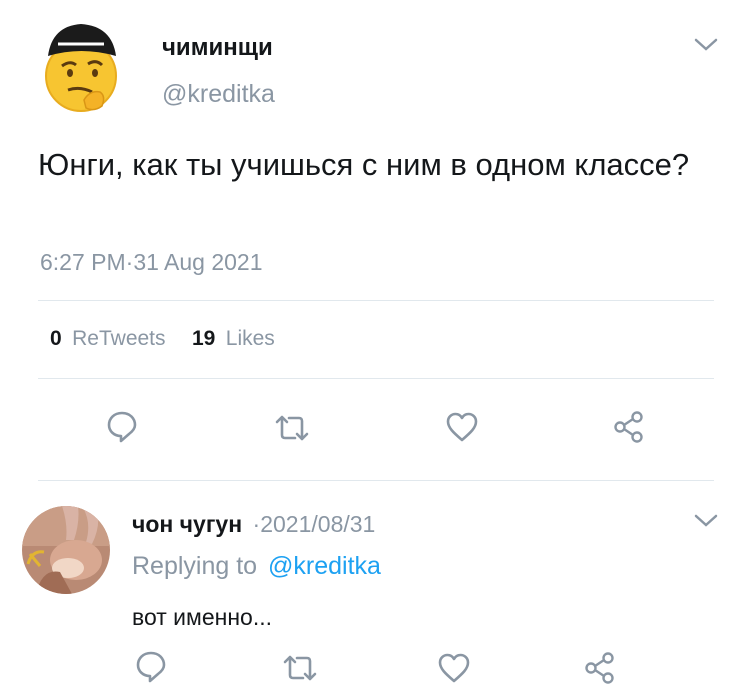  Describe the element at coordinates (83, 262) in the screenshot. I see `tweet-time: 6:27 PM` at that location.